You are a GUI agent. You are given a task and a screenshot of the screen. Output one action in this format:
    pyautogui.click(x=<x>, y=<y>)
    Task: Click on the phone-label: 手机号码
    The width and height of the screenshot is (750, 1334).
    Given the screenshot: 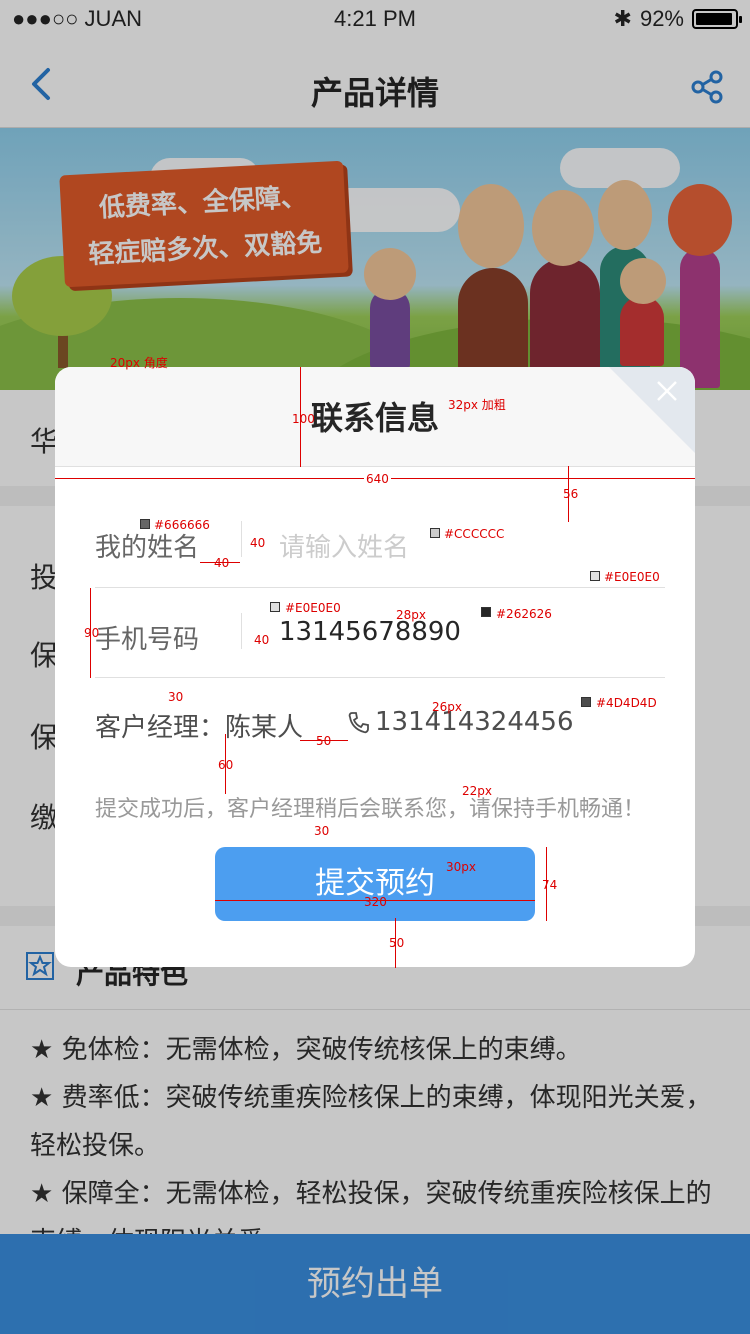 What is the action you would take?
    pyautogui.click(x=147, y=640)
    